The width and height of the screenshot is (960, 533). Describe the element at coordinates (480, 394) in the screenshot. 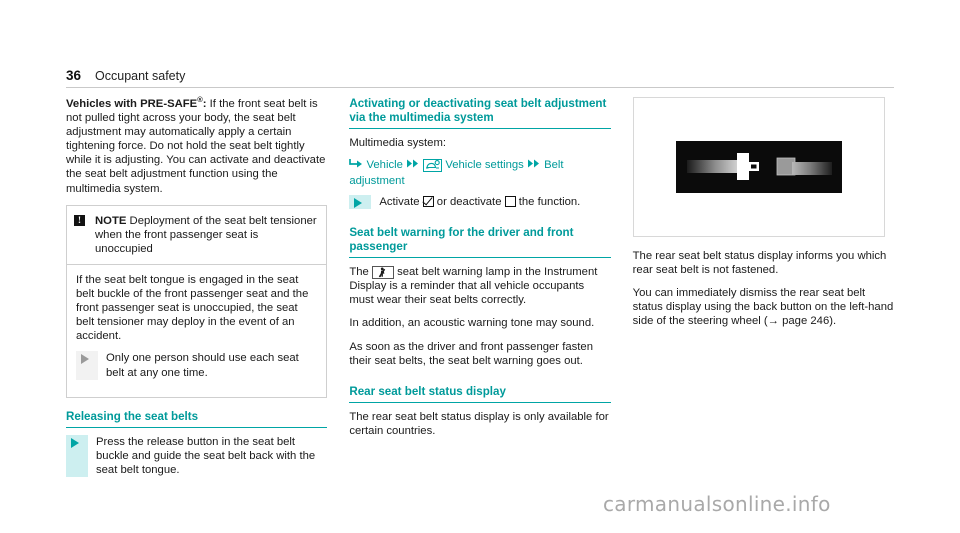

I see `section-heading-rear-status: Rear seat belt status display` at that location.